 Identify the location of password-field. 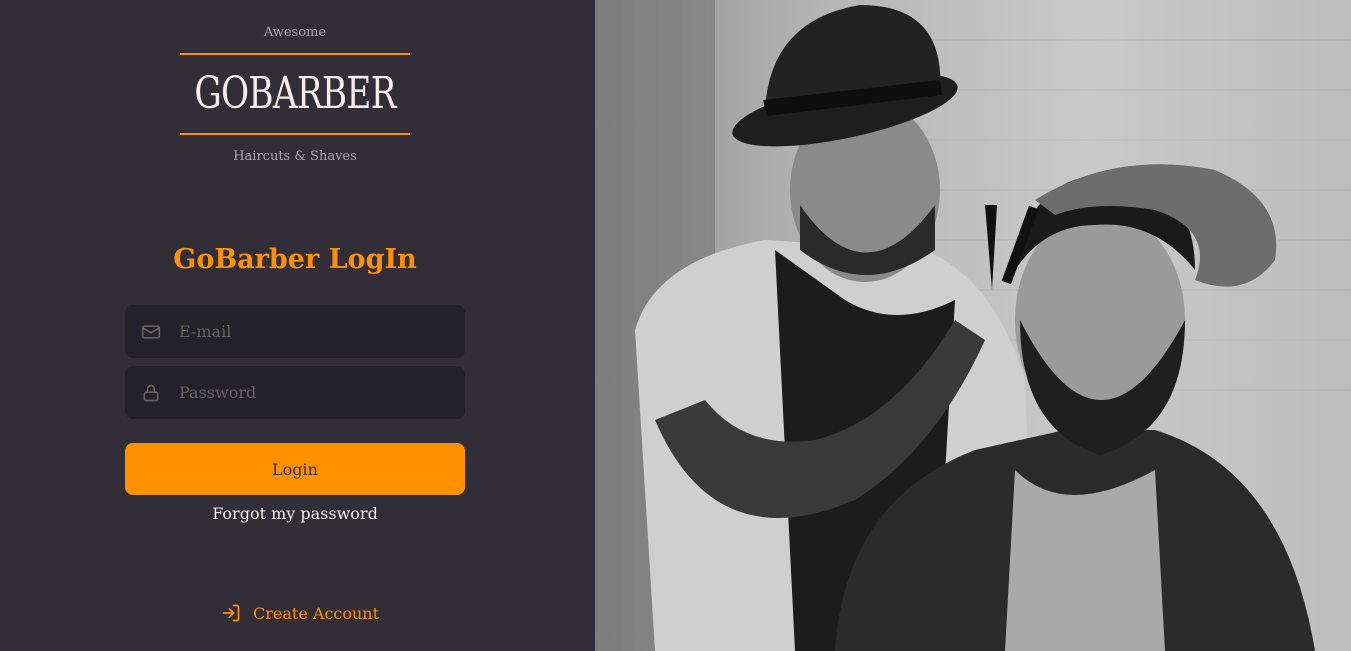
(295, 392).